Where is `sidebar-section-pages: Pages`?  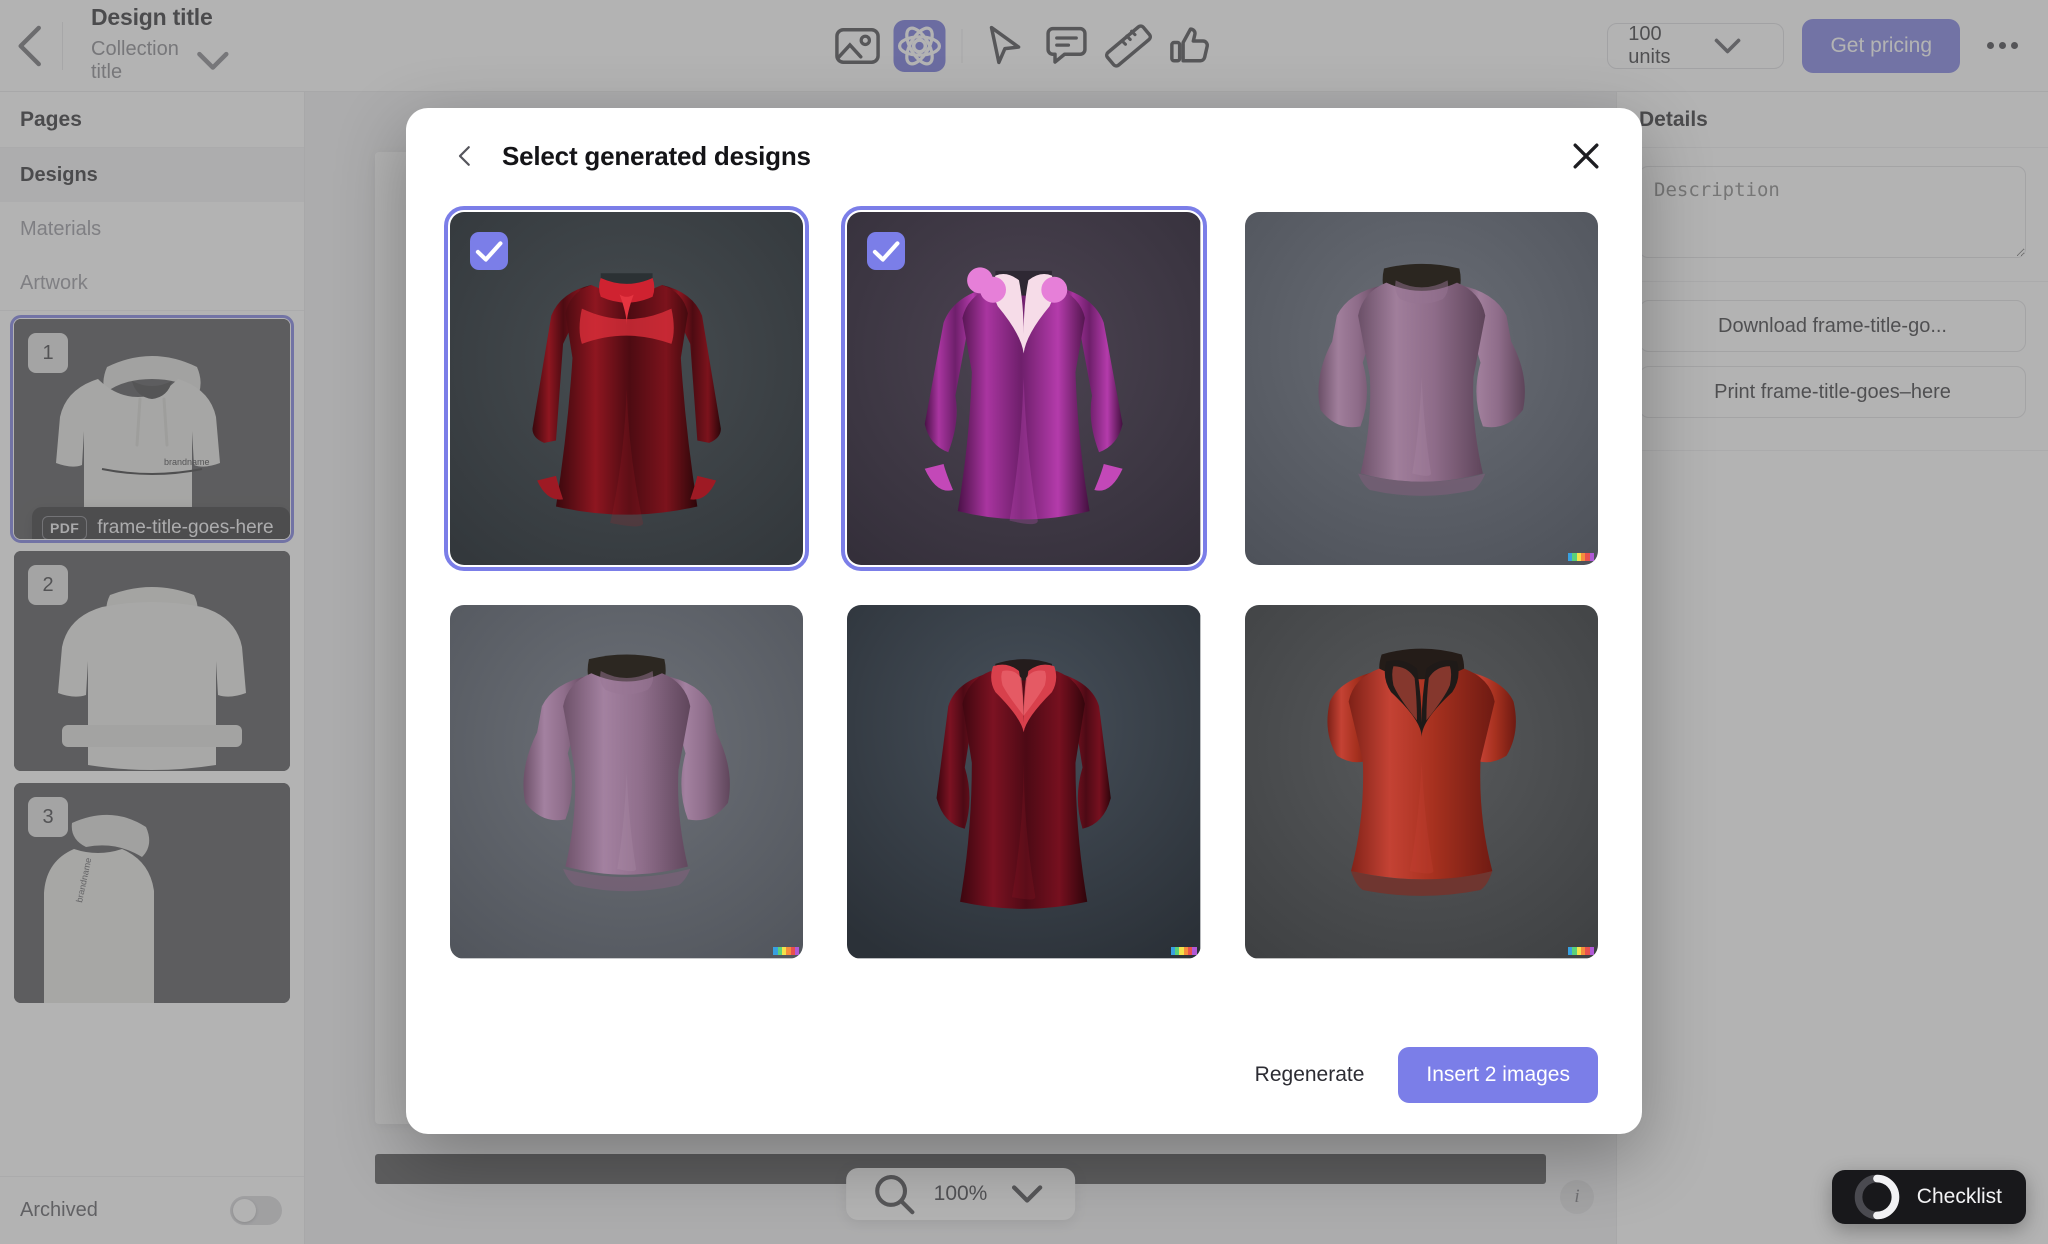
sidebar-section-pages: Pages is located at coordinates (152, 120).